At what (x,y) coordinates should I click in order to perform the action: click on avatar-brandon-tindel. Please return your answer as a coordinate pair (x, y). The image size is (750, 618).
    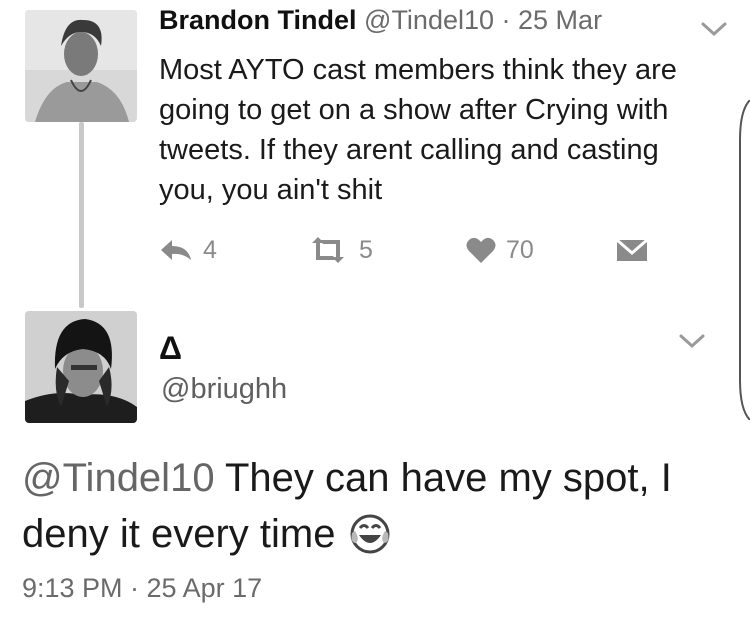
    Looking at the image, I should click on (81, 66).